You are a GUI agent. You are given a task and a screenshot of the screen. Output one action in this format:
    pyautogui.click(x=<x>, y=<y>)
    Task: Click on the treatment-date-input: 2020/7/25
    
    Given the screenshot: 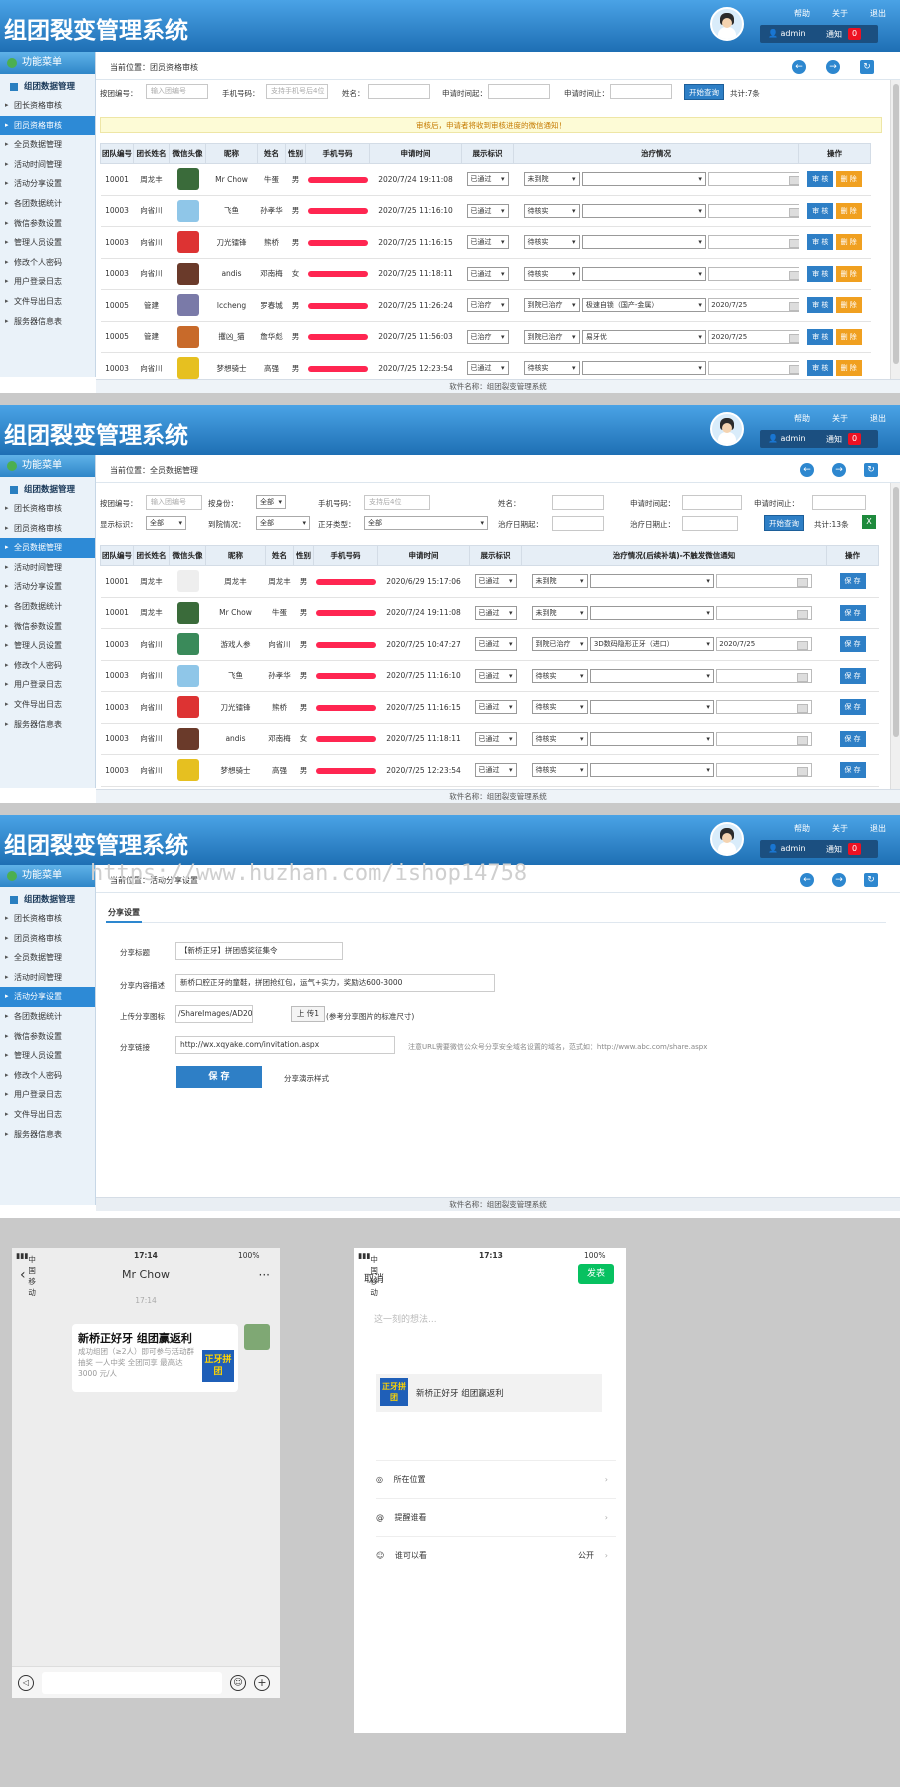 What is the action you would take?
    pyautogui.click(x=753, y=336)
    